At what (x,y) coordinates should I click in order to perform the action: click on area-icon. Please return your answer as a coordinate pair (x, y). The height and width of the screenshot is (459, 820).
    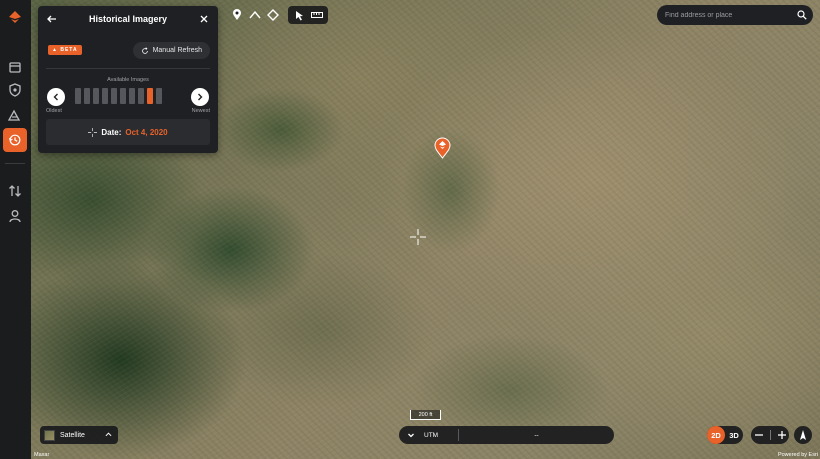
    Looking at the image, I should click on (273, 15).